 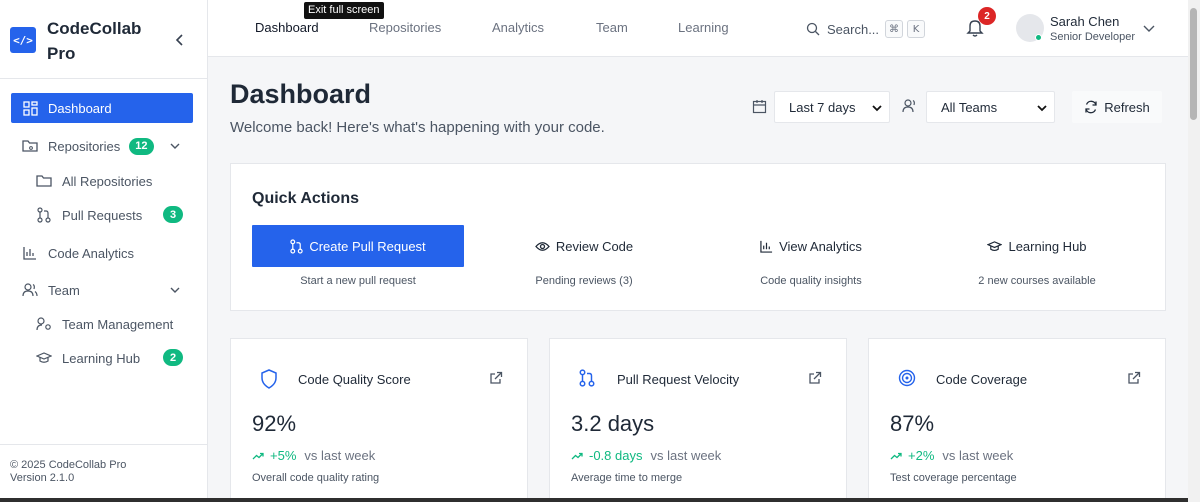 What do you see at coordinates (283, 455) in the screenshot?
I see `metric-delta: +5%` at bounding box center [283, 455].